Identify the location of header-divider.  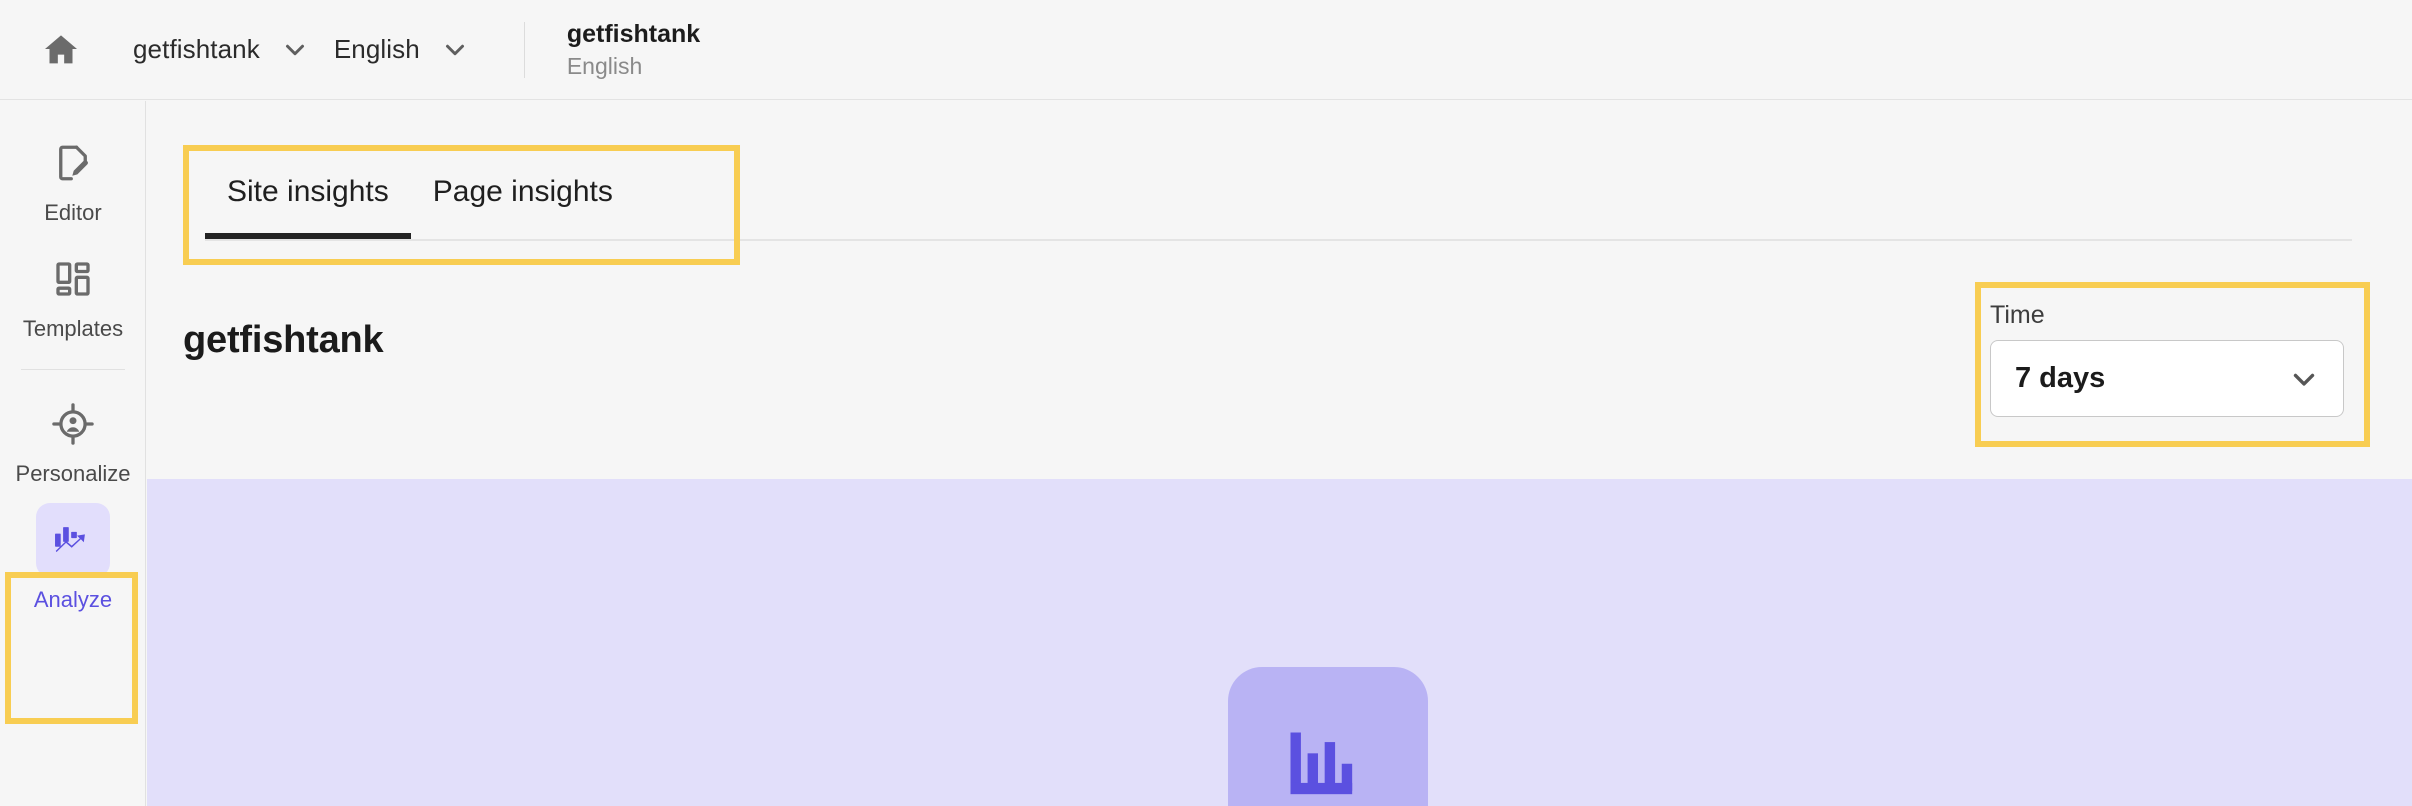
(524, 49).